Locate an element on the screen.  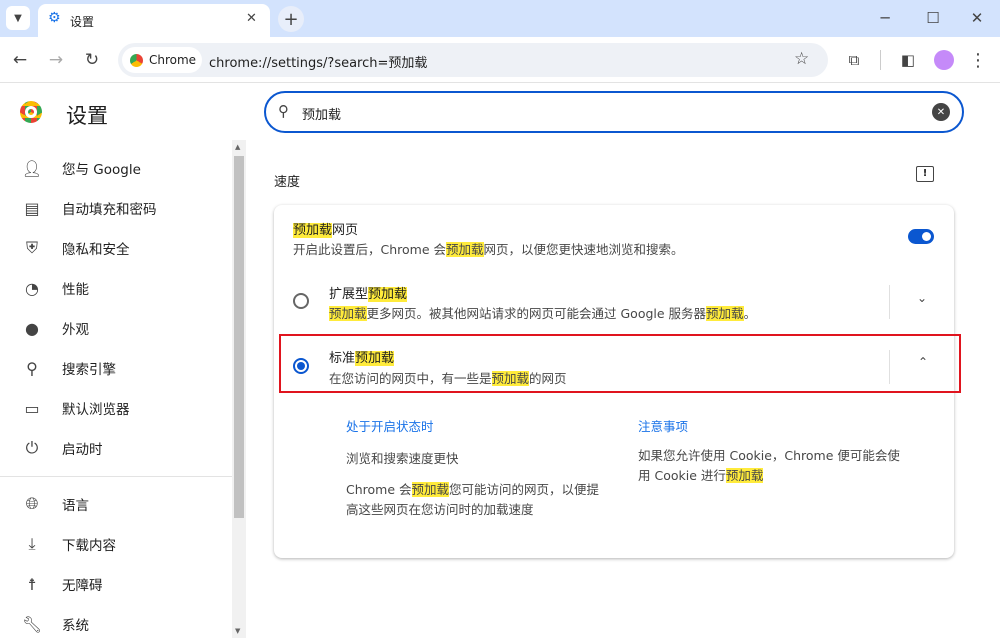
power-icon: ⏻ is located at coordinates (32, 447).